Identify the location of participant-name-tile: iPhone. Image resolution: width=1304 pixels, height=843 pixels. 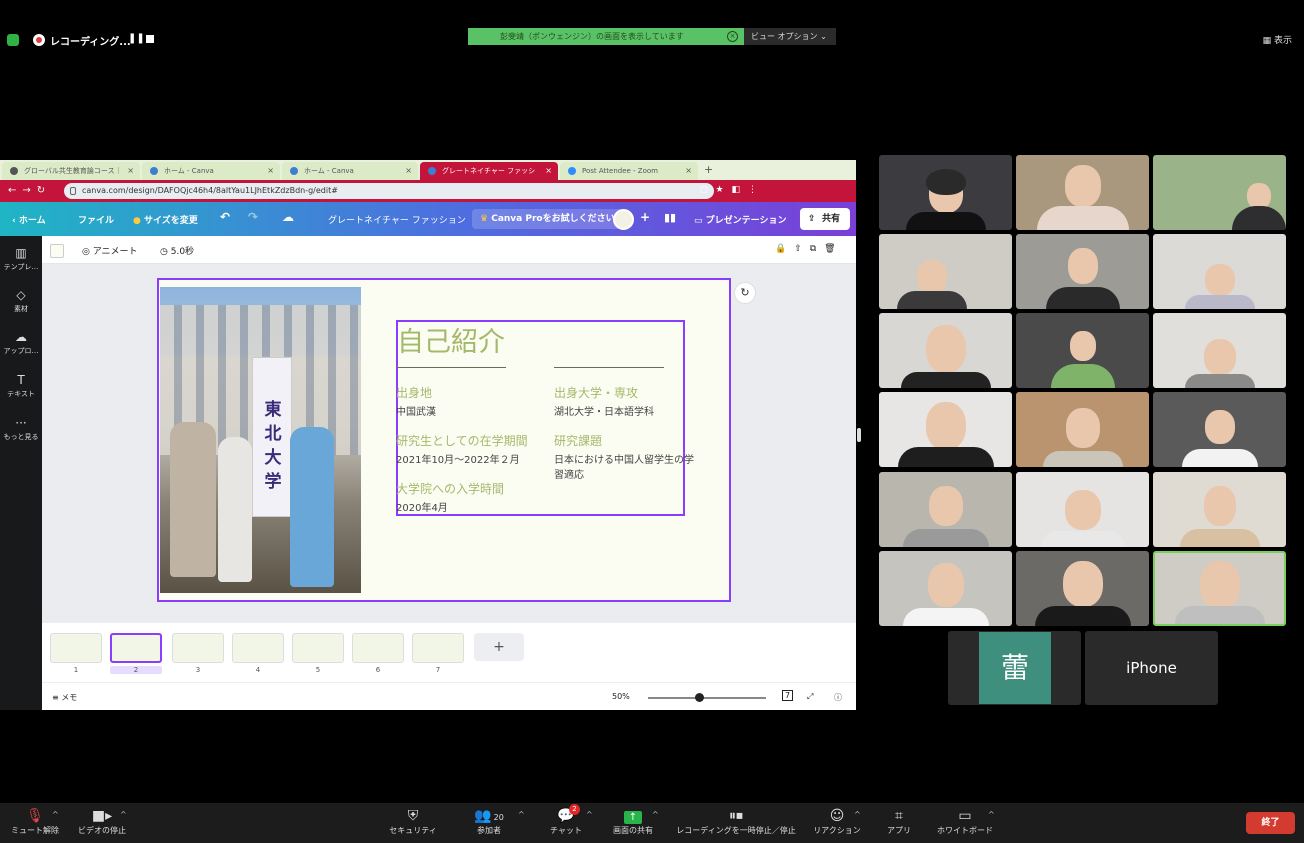
(1151, 668).